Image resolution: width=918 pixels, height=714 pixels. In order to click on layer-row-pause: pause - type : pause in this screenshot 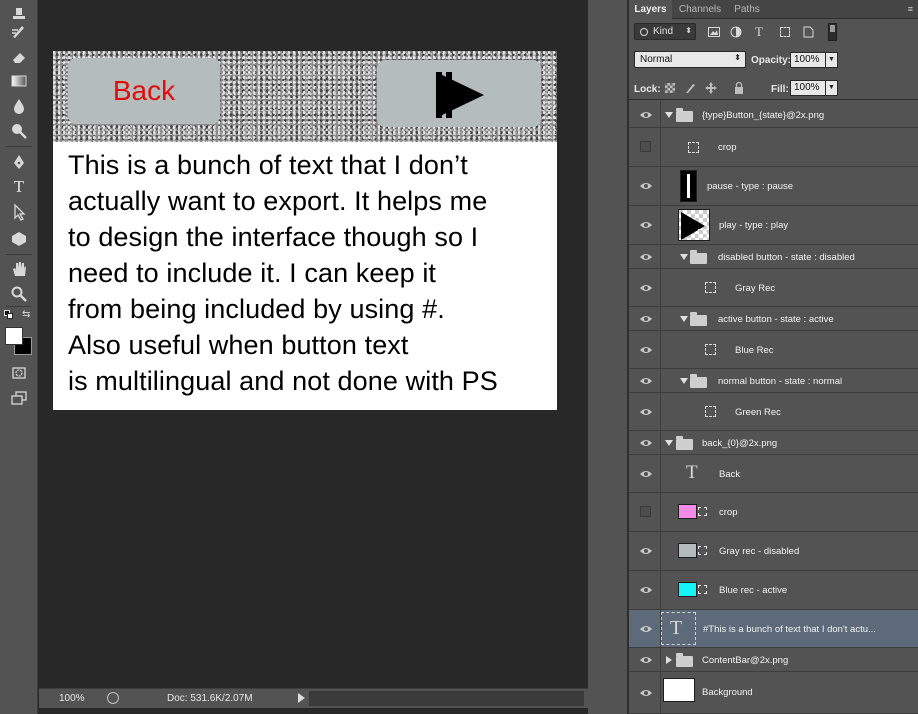, I will do `click(773, 186)`.